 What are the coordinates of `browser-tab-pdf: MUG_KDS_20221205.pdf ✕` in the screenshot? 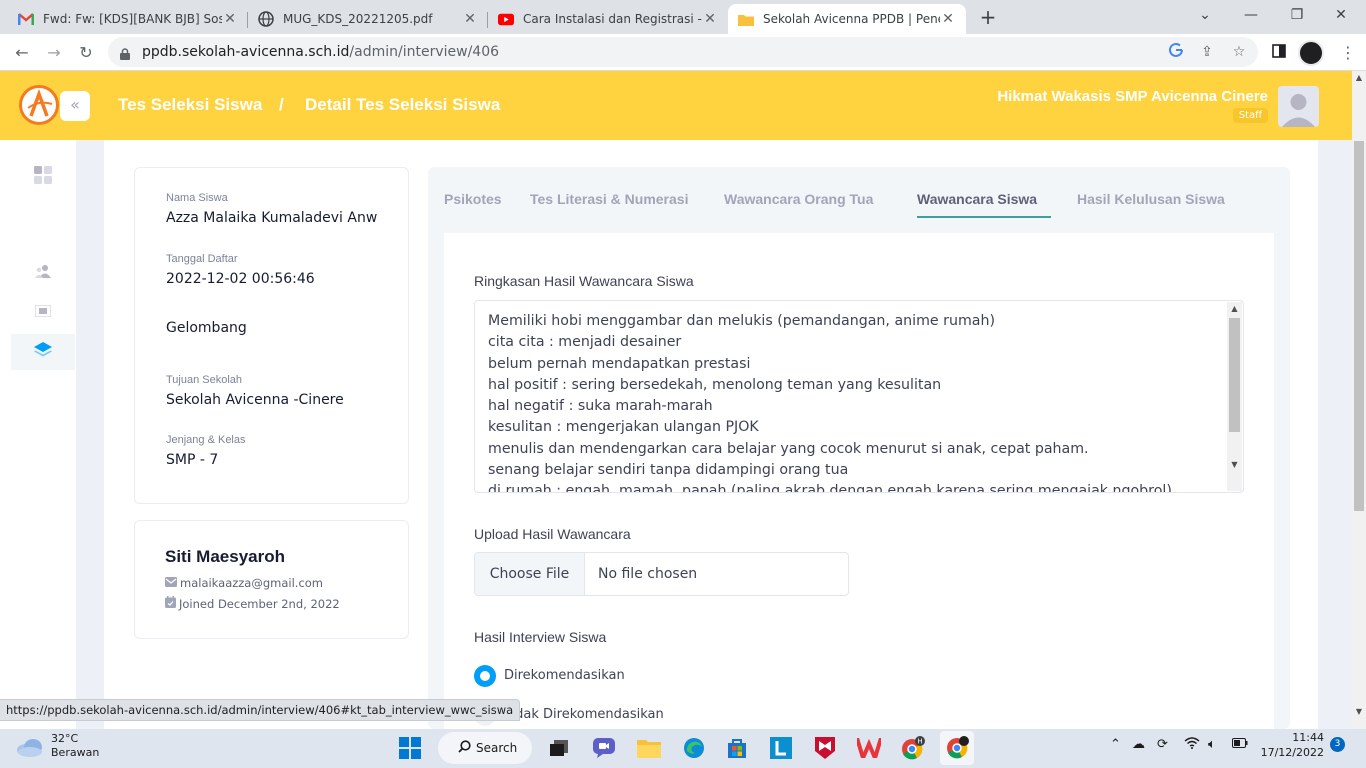 It's located at (368, 19).